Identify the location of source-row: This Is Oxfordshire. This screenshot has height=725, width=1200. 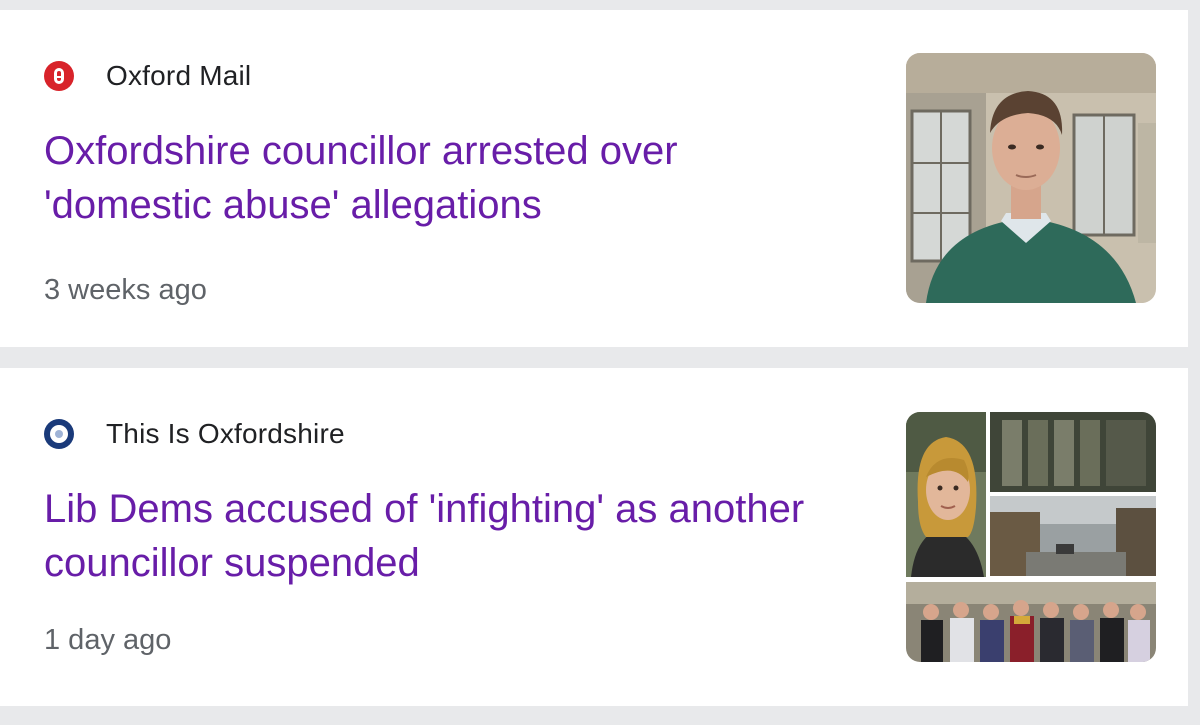
(194, 434).